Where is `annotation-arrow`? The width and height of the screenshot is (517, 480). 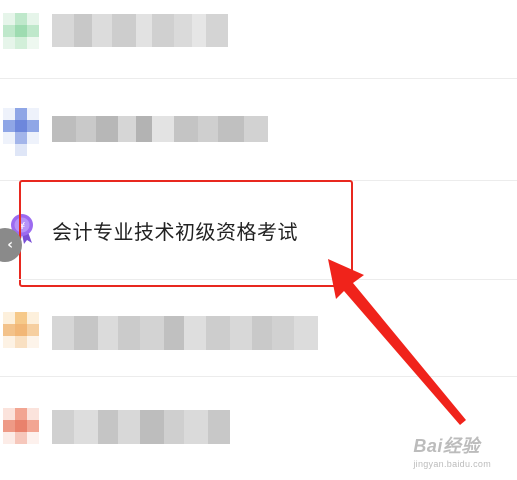 annotation-arrow is located at coordinates (397, 342).